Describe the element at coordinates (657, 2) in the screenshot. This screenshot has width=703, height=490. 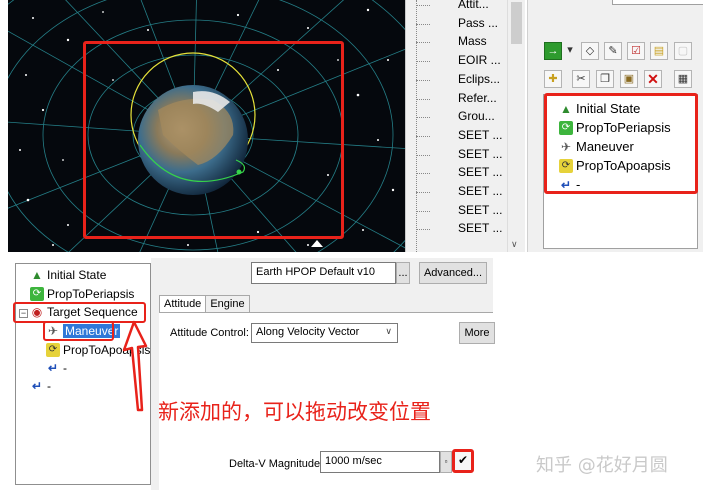
I see `dropdown-edge` at that location.